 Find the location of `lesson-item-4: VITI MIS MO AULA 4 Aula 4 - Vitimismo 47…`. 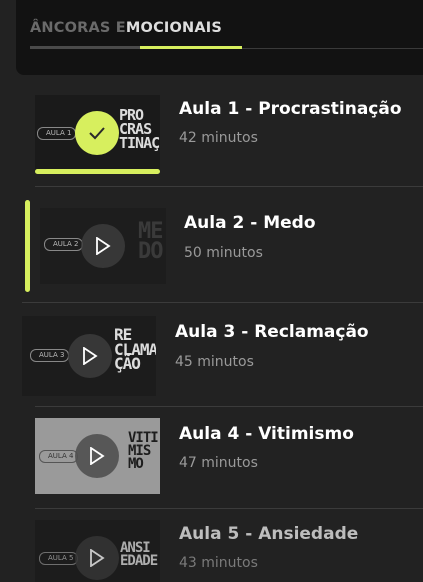

lesson-item-4: VITI MIS MO AULA 4 Aula 4 - Vitimismo 47… is located at coordinates (229, 458).